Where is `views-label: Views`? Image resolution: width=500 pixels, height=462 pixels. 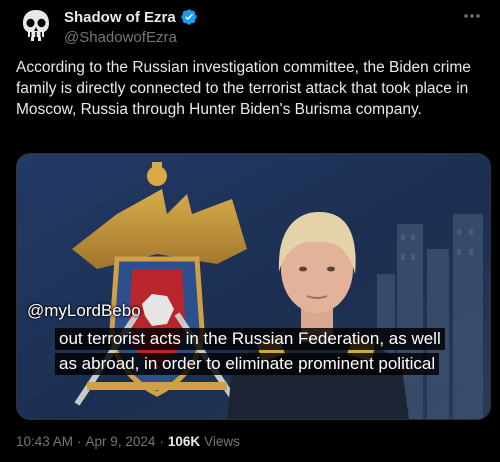
views-label: Views is located at coordinates (222, 441).